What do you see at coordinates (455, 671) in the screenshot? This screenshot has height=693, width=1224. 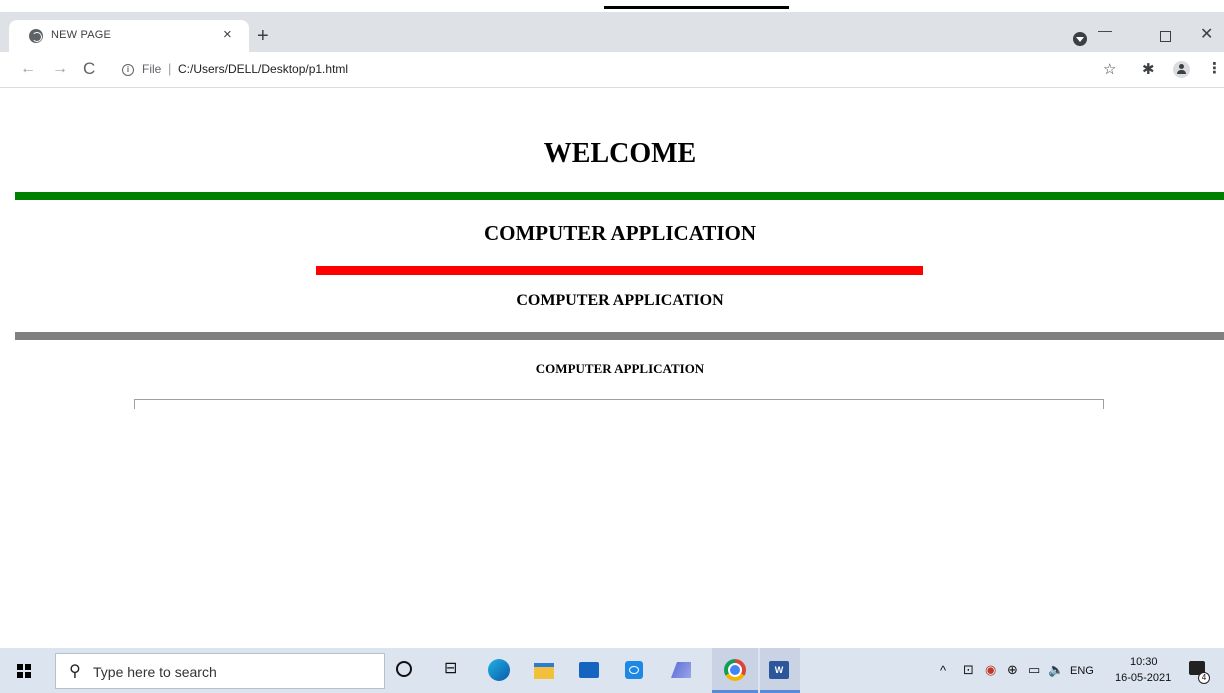 I see `task-view-icon: ⊟` at bounding box center [455, 671].